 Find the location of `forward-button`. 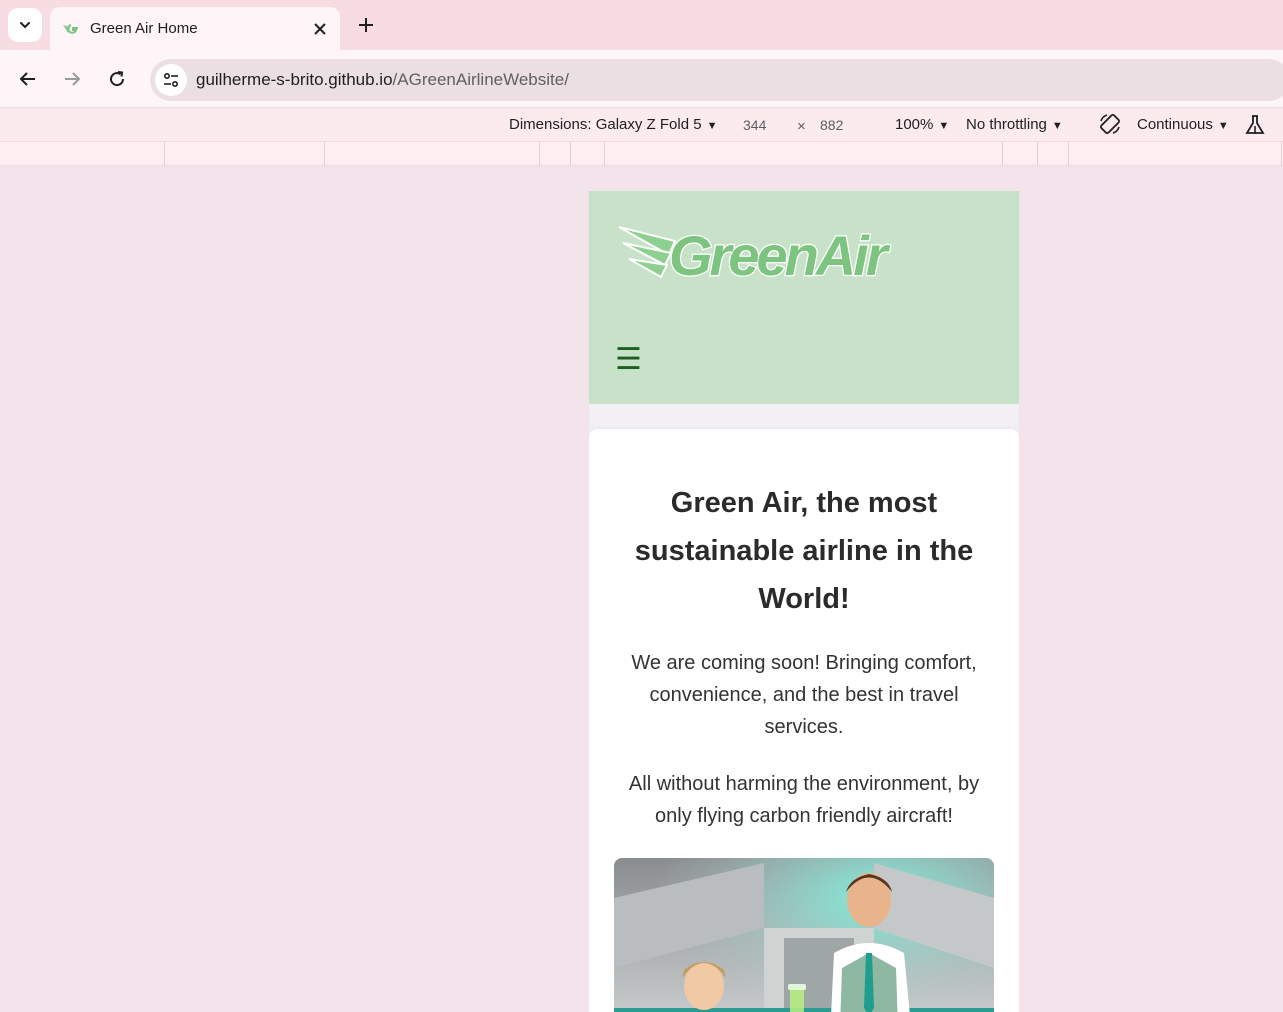

forward-button is located at coordinates (72, 79).